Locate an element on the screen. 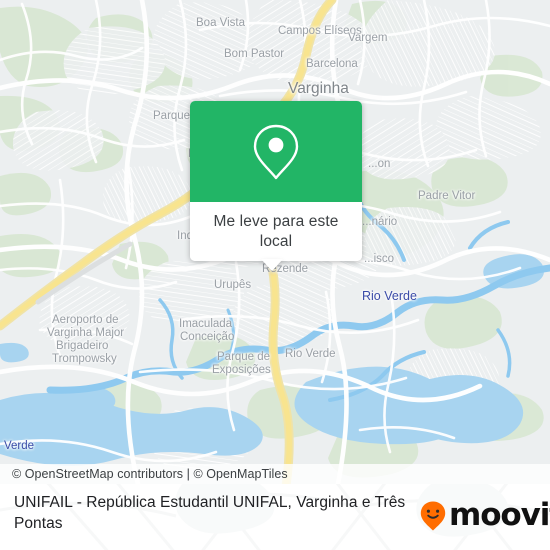 The width and height of the screenshot is (550, 550). take-me-there-card: Me leve para este local is located at coordinates (276, 181).